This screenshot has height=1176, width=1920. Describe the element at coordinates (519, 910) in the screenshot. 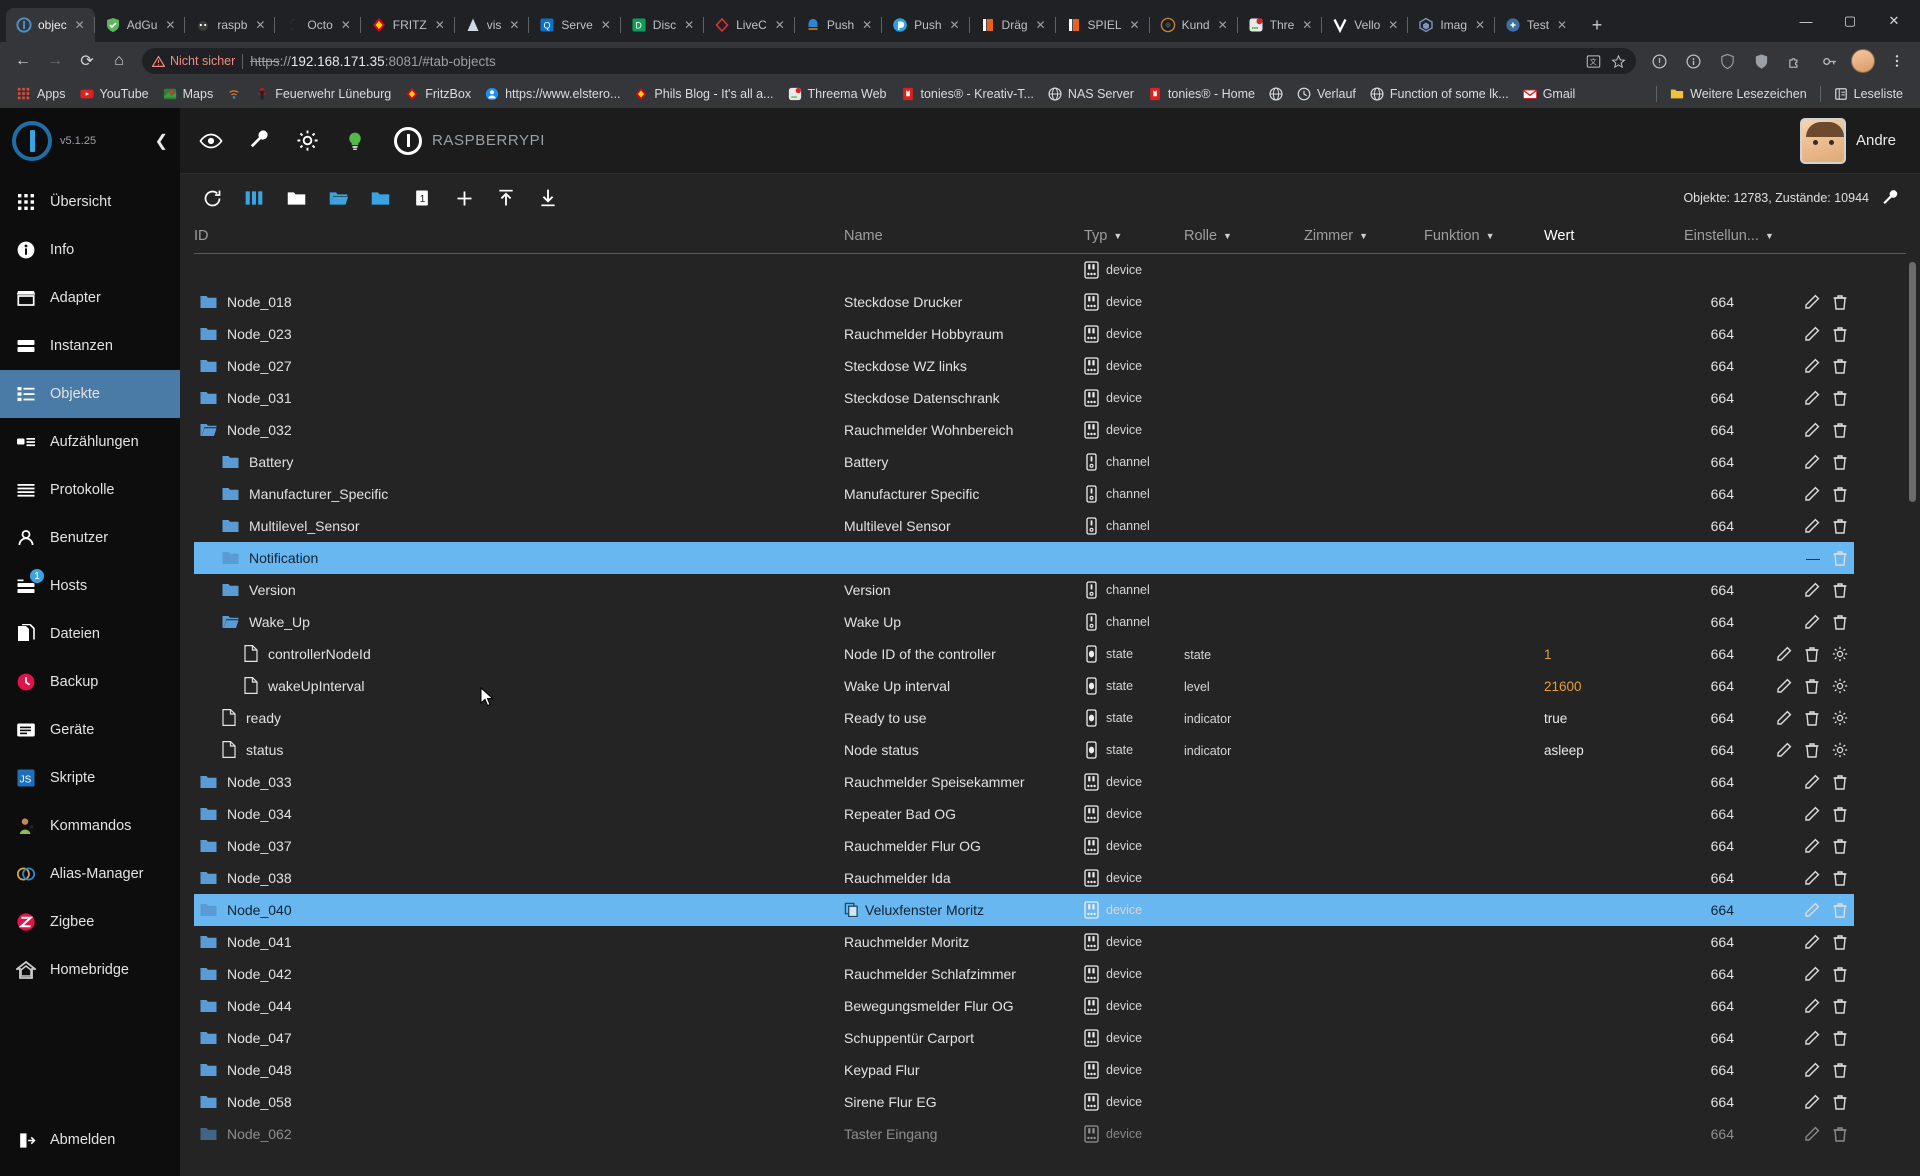

I see `row-id-cell: Node_040` at that location.